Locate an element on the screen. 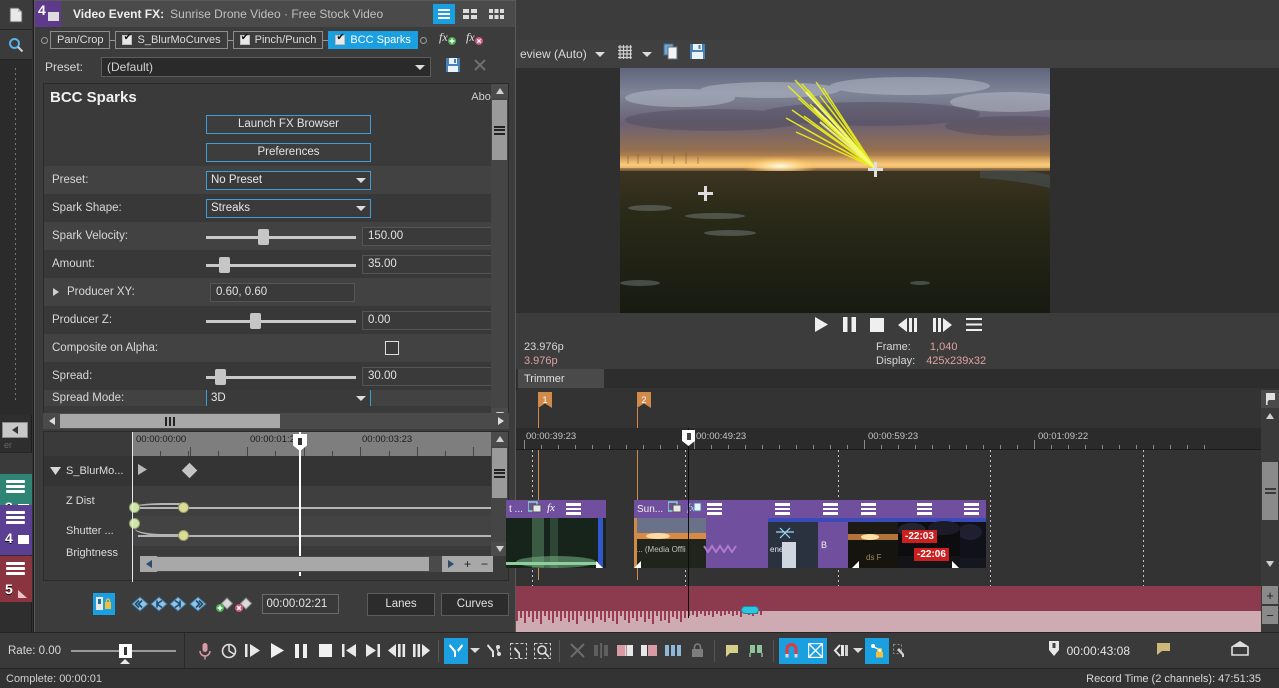  keyframe-hscroll-thumb is located at coordinates (293, 564).